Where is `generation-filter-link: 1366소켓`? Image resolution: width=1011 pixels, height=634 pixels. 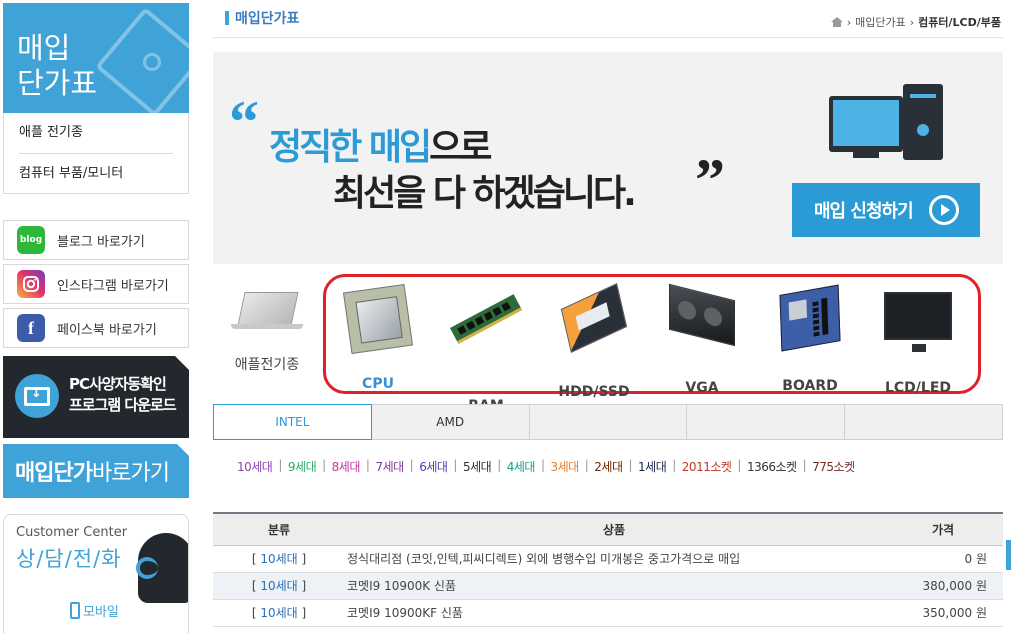 generation-filter-link: 1366소켓 is located at coordinates (772, 466).